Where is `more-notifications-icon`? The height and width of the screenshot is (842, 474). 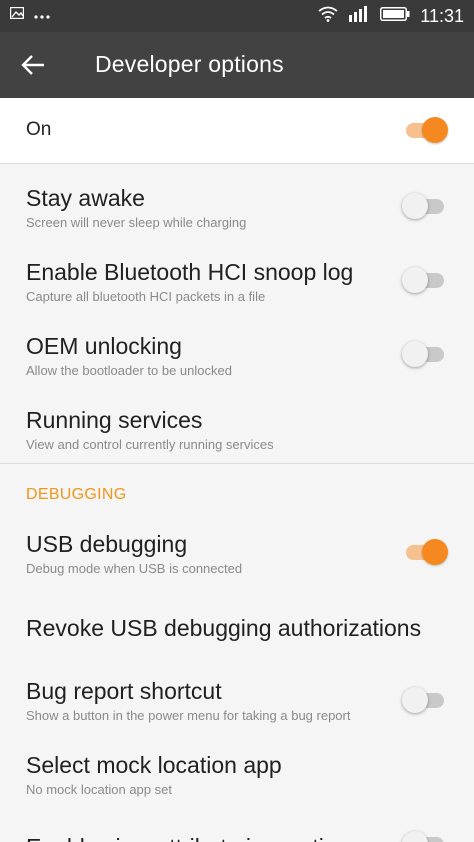
more-notifications-icon is located at coordinates (42, 15).